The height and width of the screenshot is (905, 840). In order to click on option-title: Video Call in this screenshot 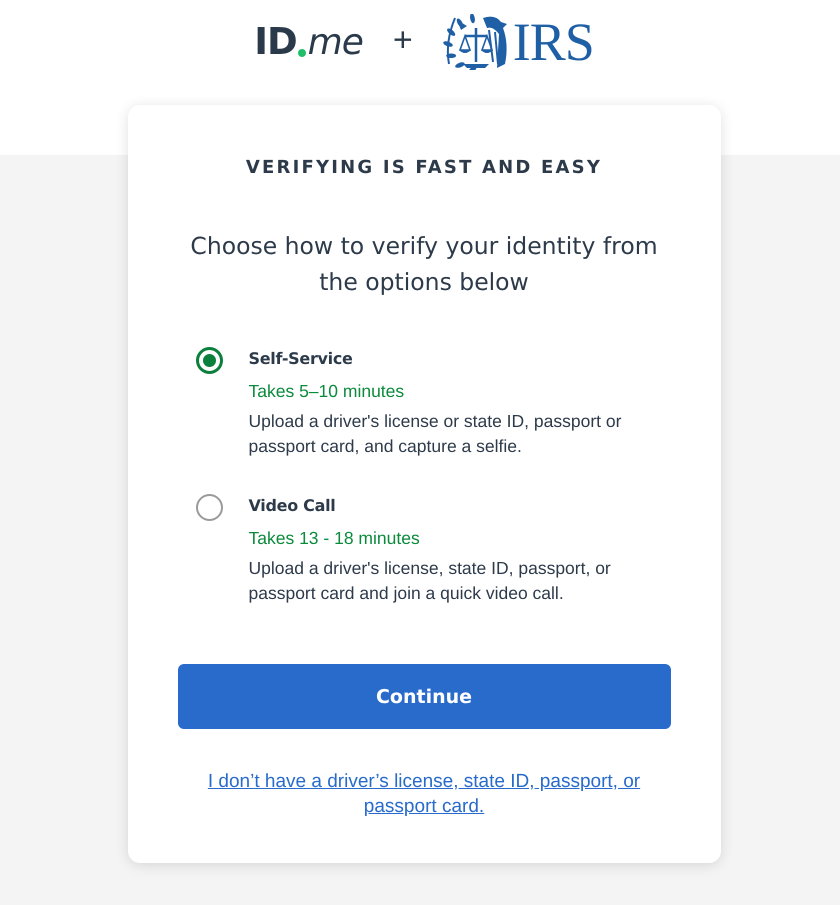, I will do `click(292, 506)`.